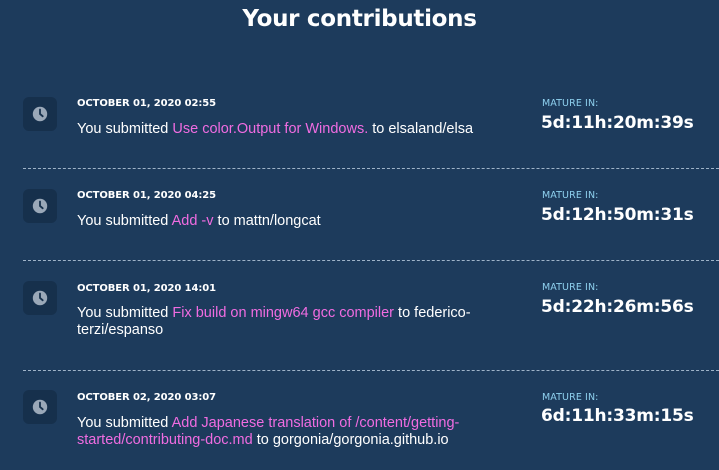  I want to click on page-title: Your contributions, so click(359, 19).